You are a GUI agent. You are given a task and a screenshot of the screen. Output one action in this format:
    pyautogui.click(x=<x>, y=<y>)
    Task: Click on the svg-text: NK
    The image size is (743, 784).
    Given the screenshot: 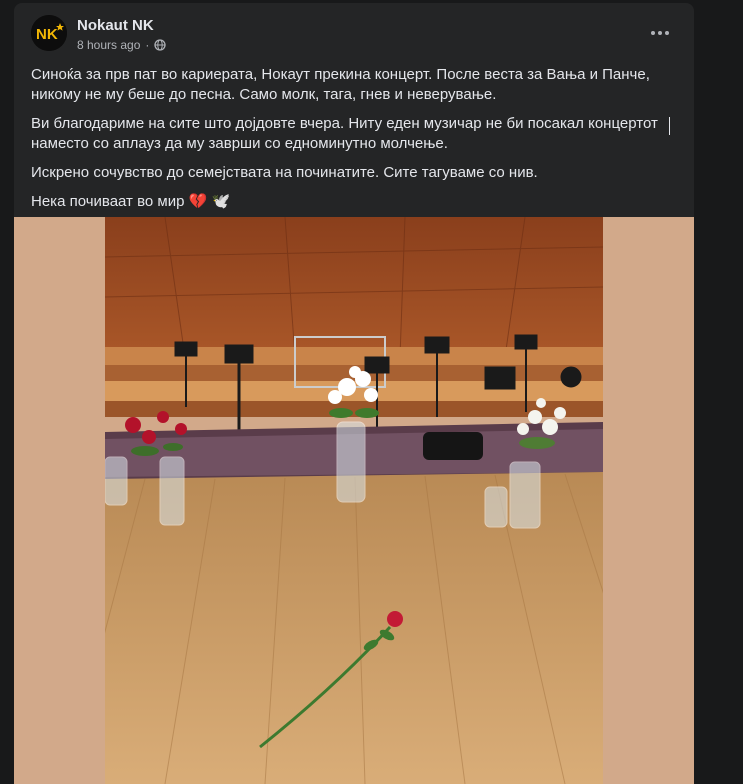 What is the action you would take?
    pyautogui.click(x=47, y=34)
    